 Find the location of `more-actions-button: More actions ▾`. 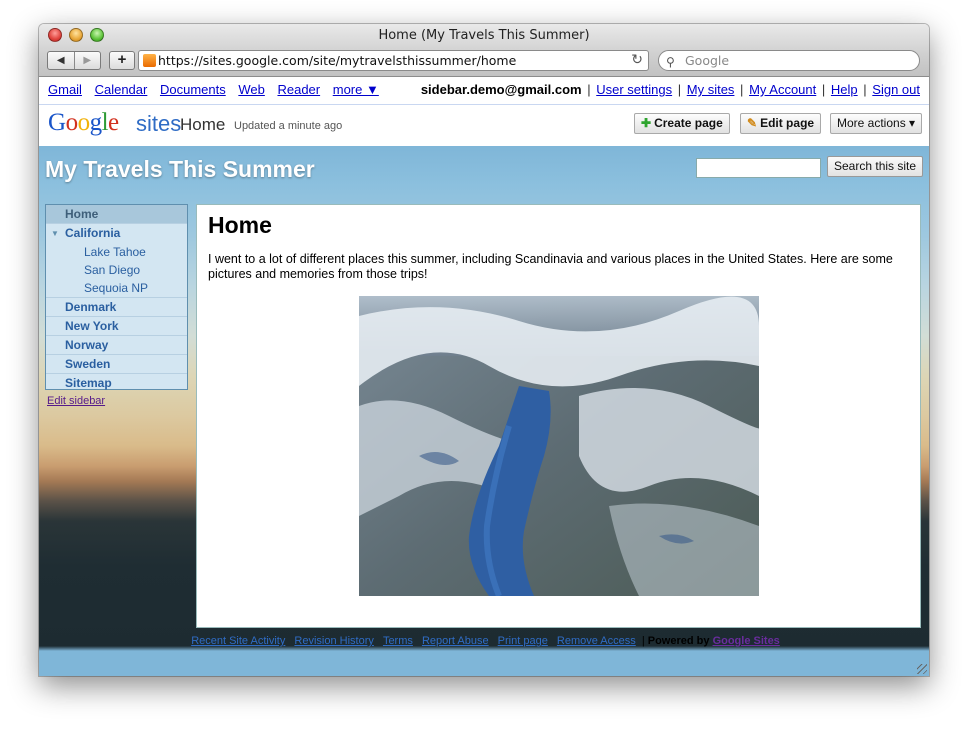

more-actions-button: More actions ▾ is located at coordinates (876, 123).